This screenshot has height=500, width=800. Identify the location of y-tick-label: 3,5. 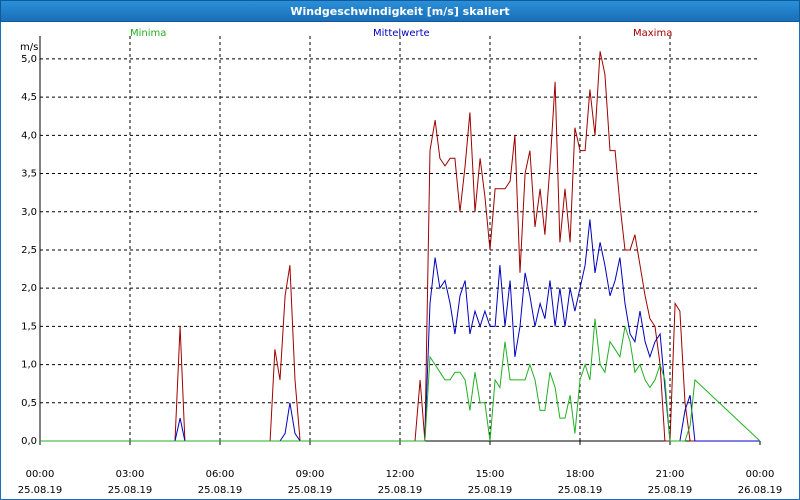
(29, 174).